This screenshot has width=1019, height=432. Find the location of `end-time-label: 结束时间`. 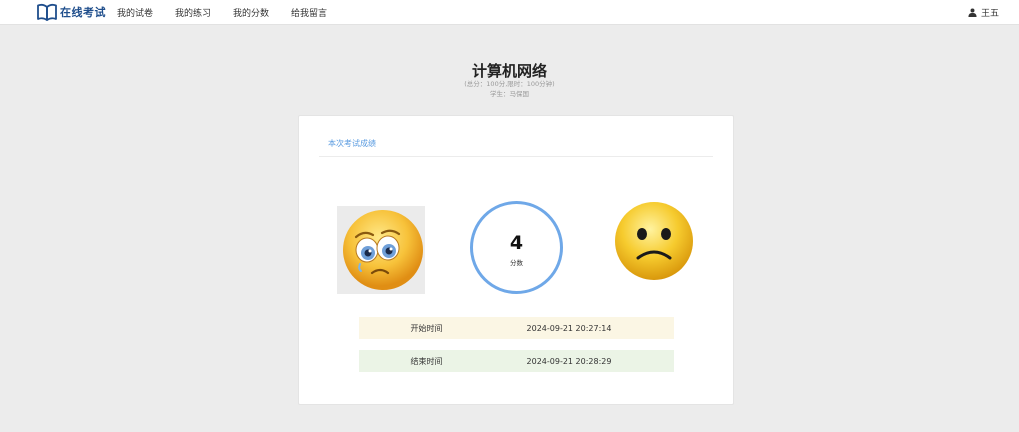

end-time-label: 结束时间 is located at coordinates (426, 361).